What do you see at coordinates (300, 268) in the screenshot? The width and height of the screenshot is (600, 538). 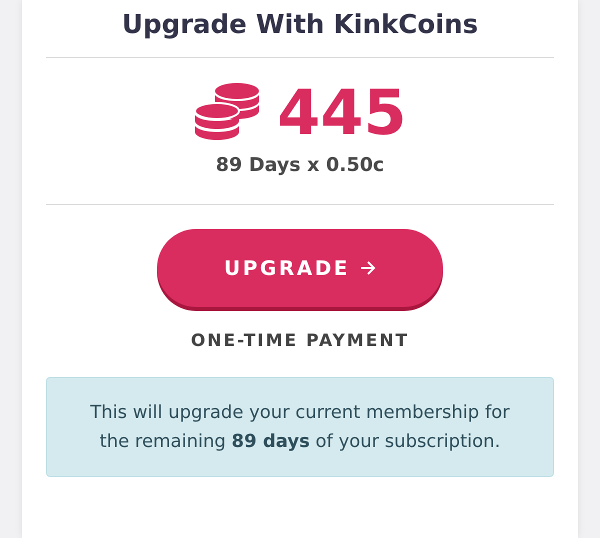 I see `upgrade-button: UPGRADE` at bounding box center [300, 268].